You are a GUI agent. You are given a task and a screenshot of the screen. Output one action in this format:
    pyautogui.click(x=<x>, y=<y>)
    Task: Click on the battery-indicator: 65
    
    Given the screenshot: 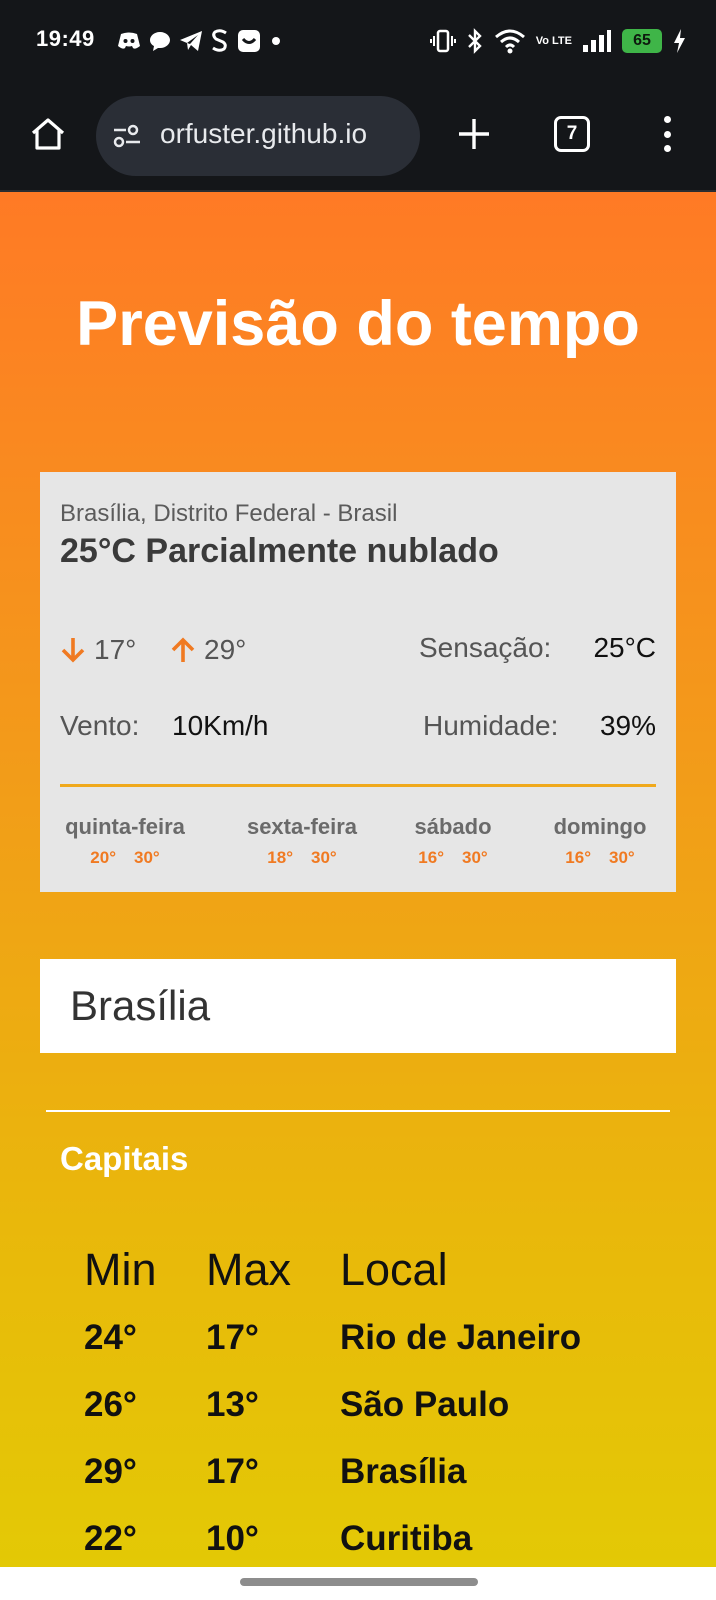 What is the action you would take?
    pyautogui.click(x=642, y=41)
    